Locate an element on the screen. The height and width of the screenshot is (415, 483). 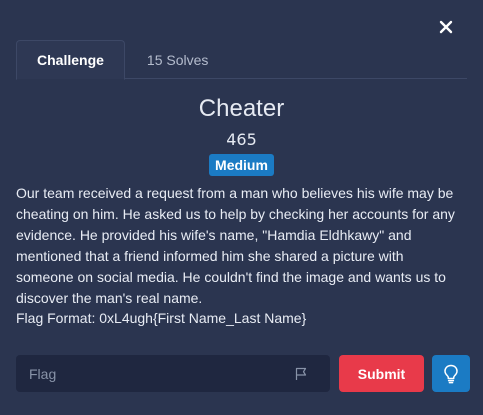
close-button is located at coordinates (446, 27).